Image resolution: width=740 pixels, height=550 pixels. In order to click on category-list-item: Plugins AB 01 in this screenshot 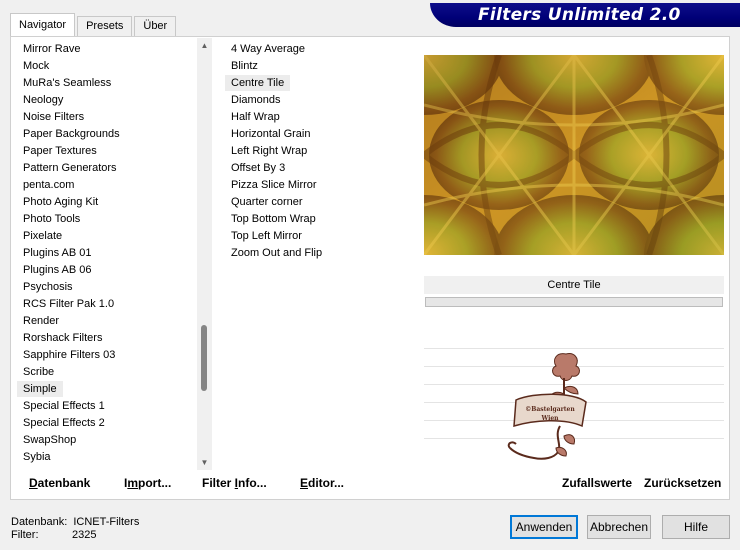, I will do `click(57, 253)`.